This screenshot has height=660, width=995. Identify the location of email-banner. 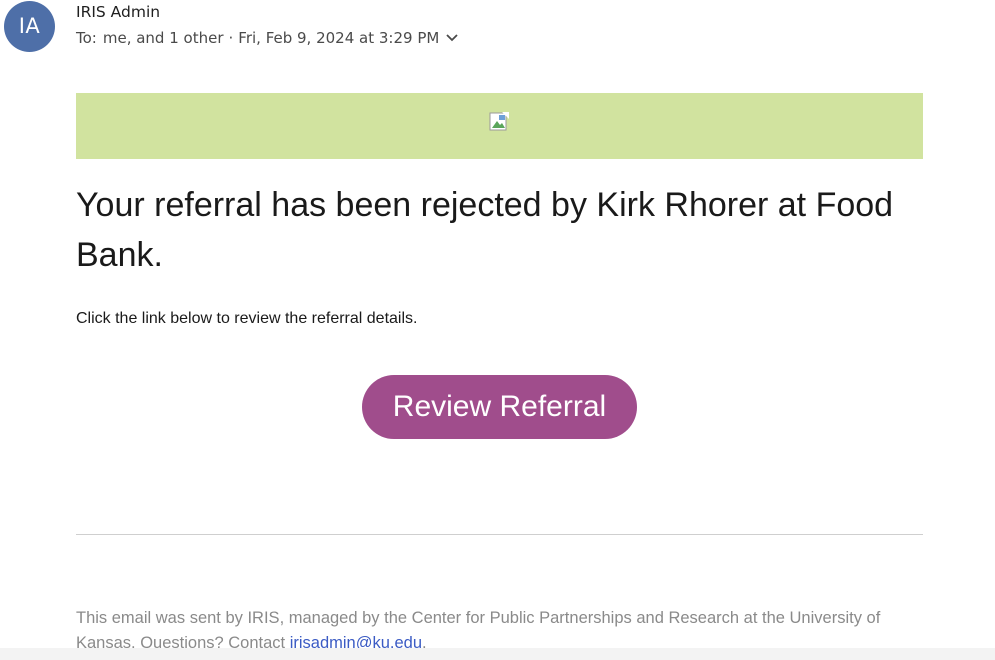
(499, 126).